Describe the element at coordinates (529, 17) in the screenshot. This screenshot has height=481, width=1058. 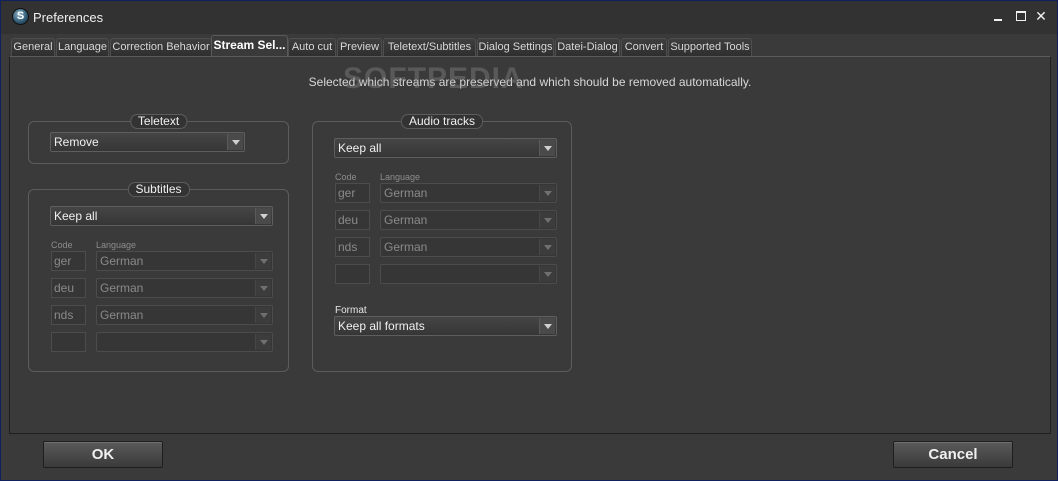
I see `title-bar: S Preferences ✕` at that location.